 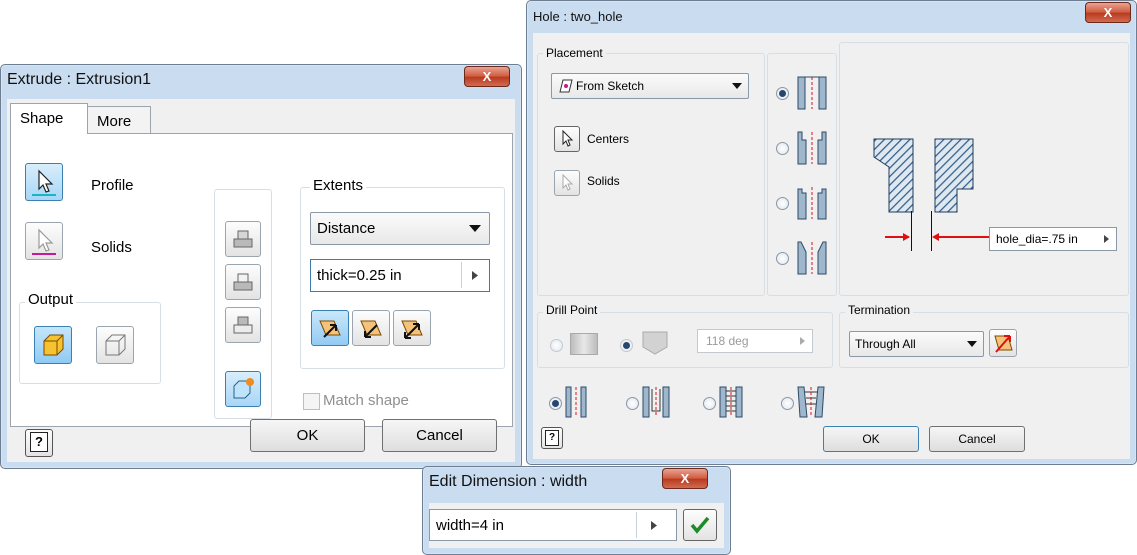 I want to click on hole-ok-button: OK, so click(x=871, y=439).